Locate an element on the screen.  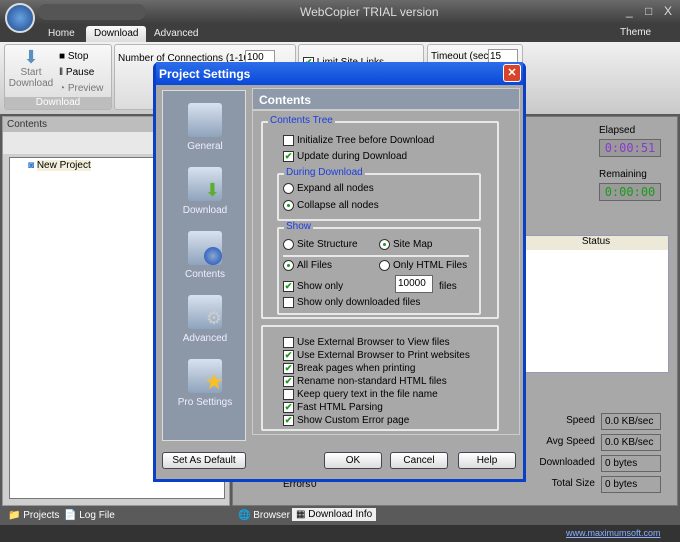
nav-contents: Contents is located at coordinates (205, 255).